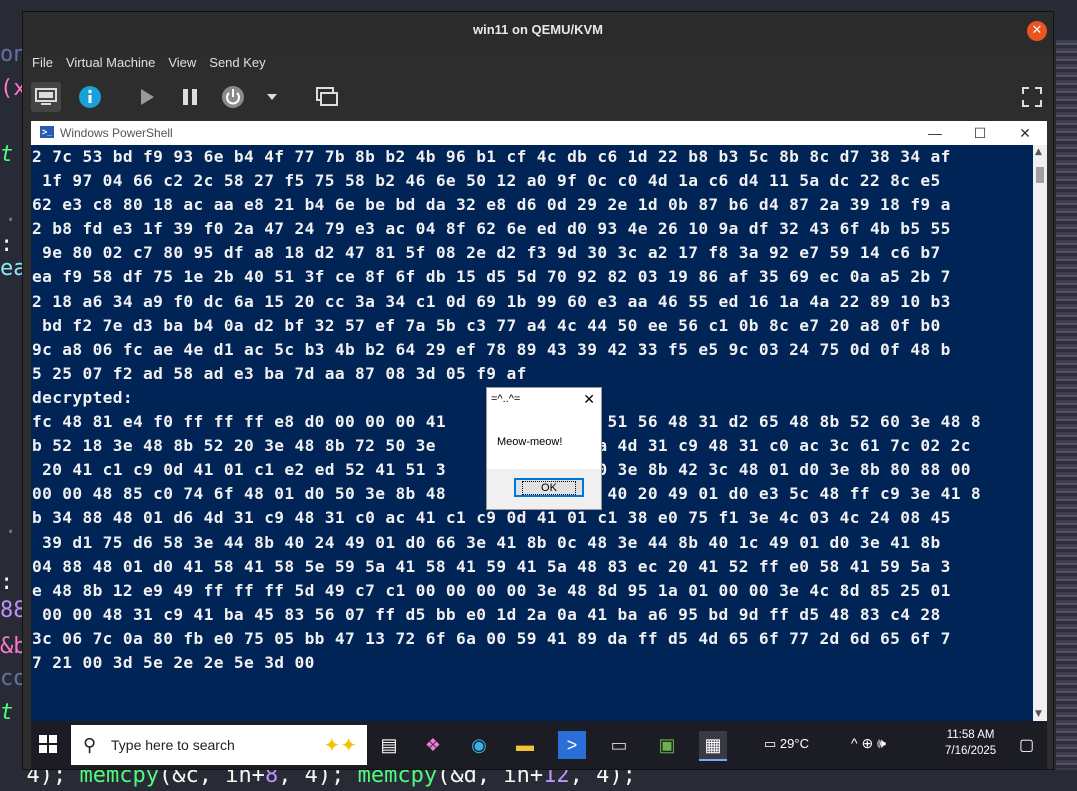  Describe the element at coordinates (970, 735) in the screenshot. I see `clock-time: 11:58 AM` at that location.